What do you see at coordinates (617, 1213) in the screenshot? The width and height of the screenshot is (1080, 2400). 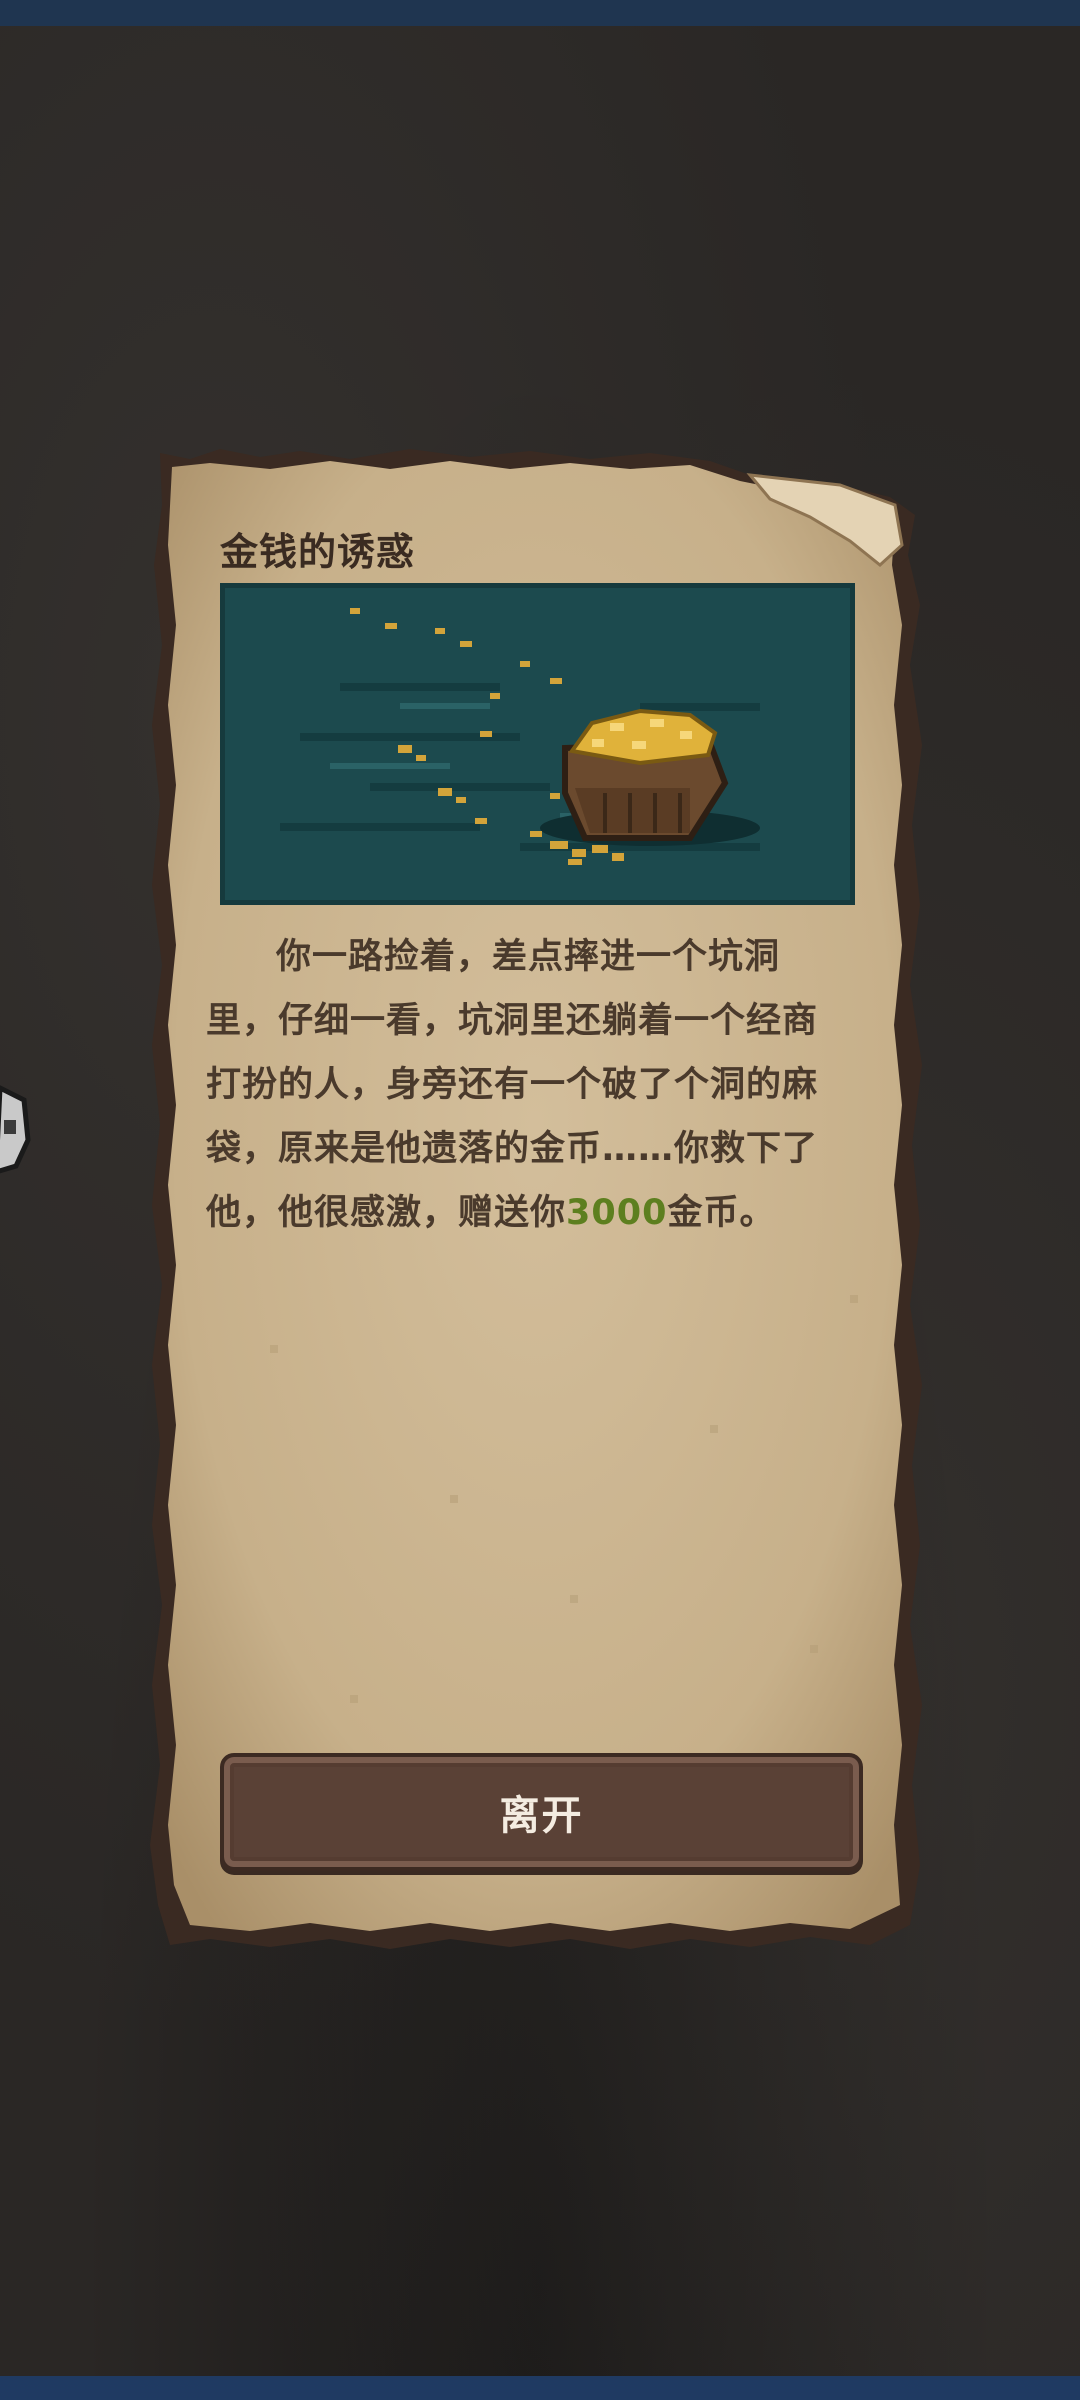 I see `reward-amount: 3000` at bounding box center [617, 1213].